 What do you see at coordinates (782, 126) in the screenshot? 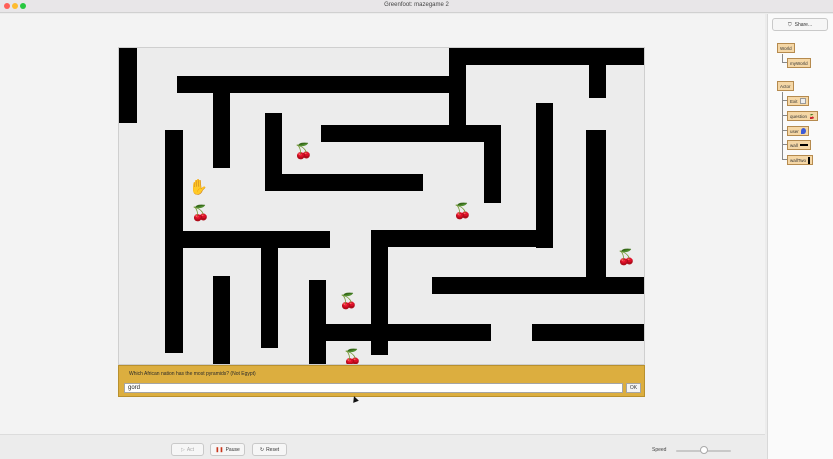
I see `tree-line` at bounding box center [782, 126].